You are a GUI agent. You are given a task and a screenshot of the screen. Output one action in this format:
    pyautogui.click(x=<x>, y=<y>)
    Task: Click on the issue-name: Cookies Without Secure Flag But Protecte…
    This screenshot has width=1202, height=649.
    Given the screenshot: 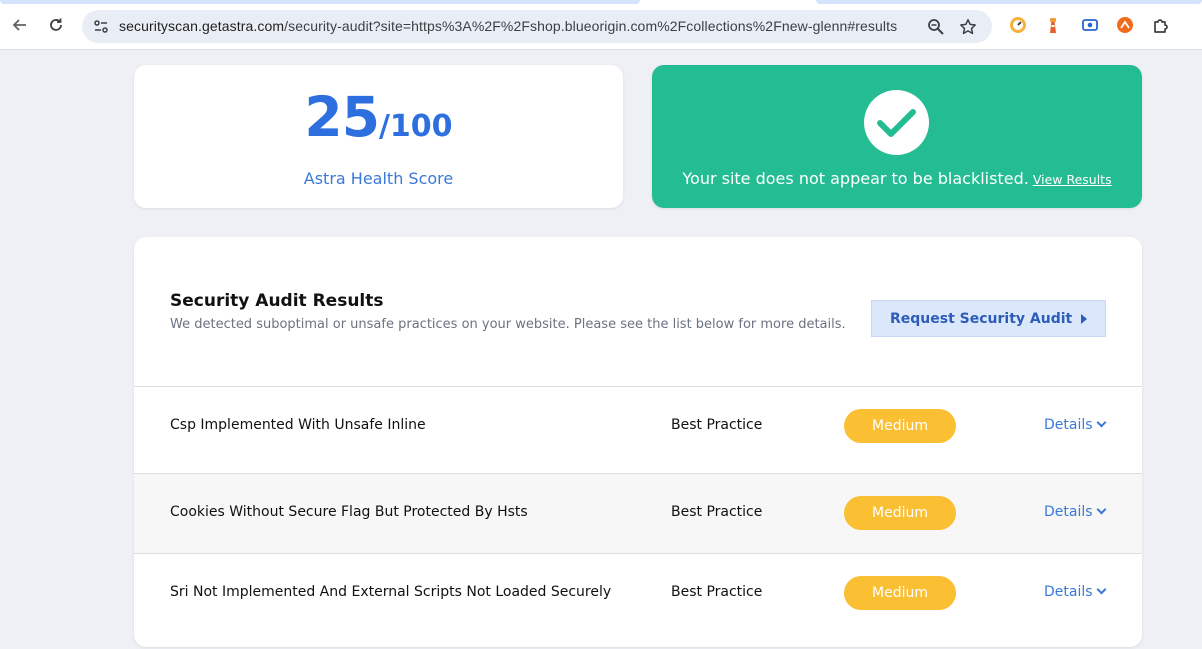 What is the action you would take?
    pyautogui.click(x=349, y=512)
    